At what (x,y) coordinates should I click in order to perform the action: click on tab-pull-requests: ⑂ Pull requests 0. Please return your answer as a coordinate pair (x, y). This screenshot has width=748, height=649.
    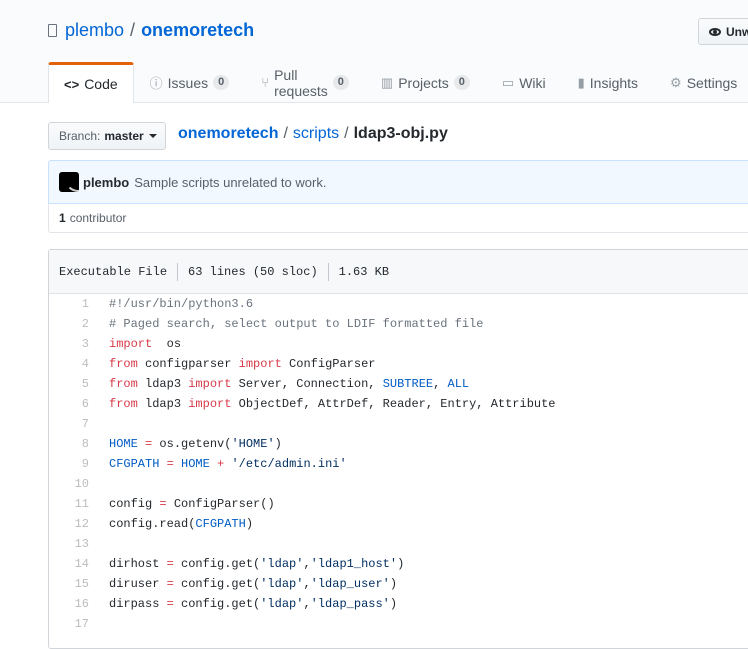
    Looking at the image, I should click on (305, 82).